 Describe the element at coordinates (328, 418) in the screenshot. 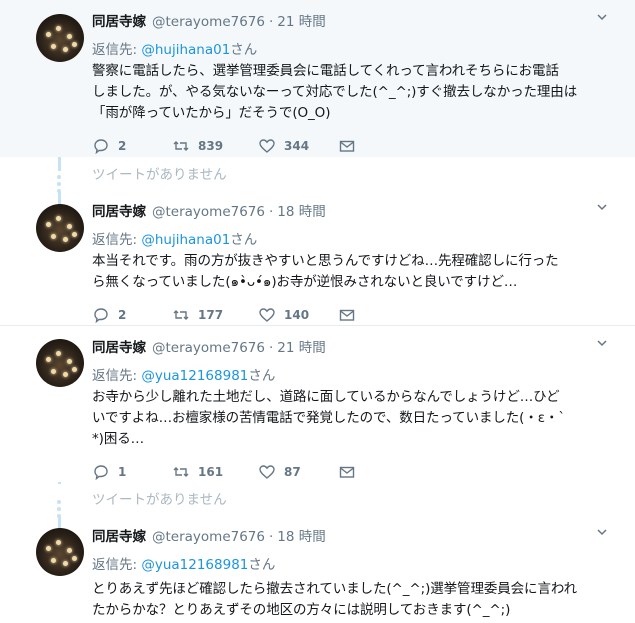

I see `tweet-text-line: いですよね…お檀家様の苦情電話で発覚したので、数日たっていました(・ε・`` at that location.